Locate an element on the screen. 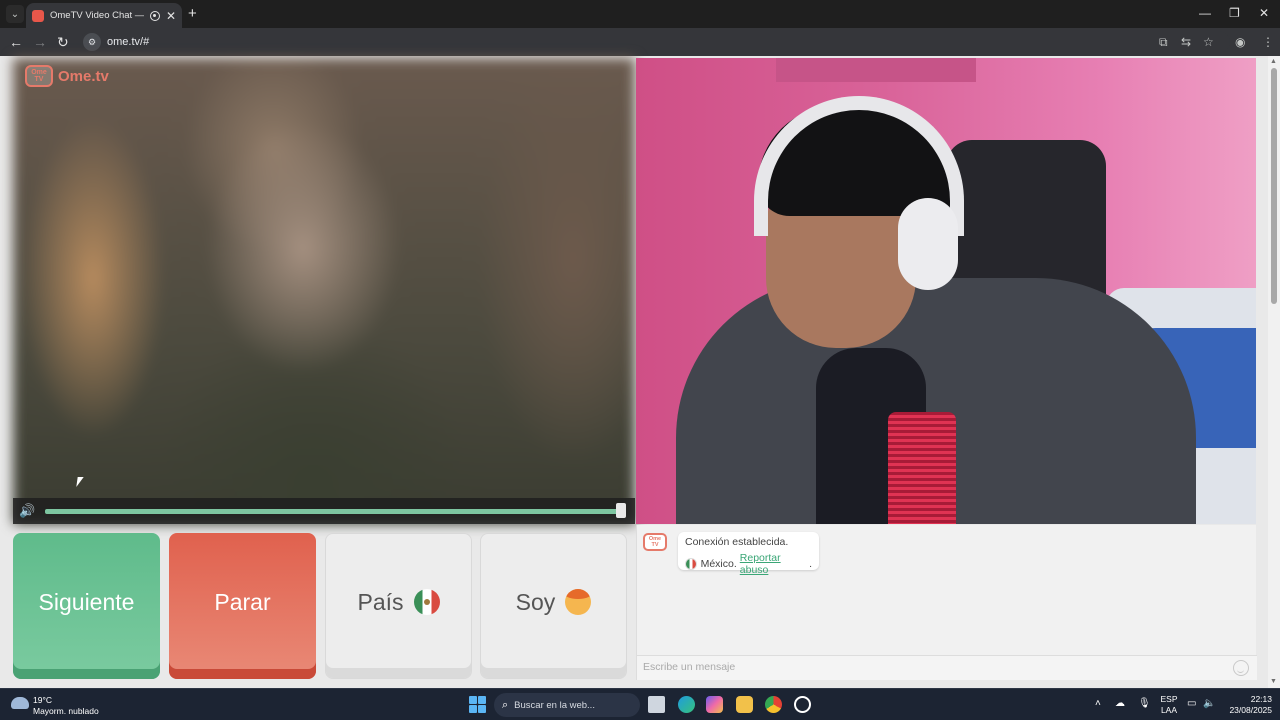 This screenshot has width=1280, height=720. scrollbar-thumb is located at coordinates (1274, 186).